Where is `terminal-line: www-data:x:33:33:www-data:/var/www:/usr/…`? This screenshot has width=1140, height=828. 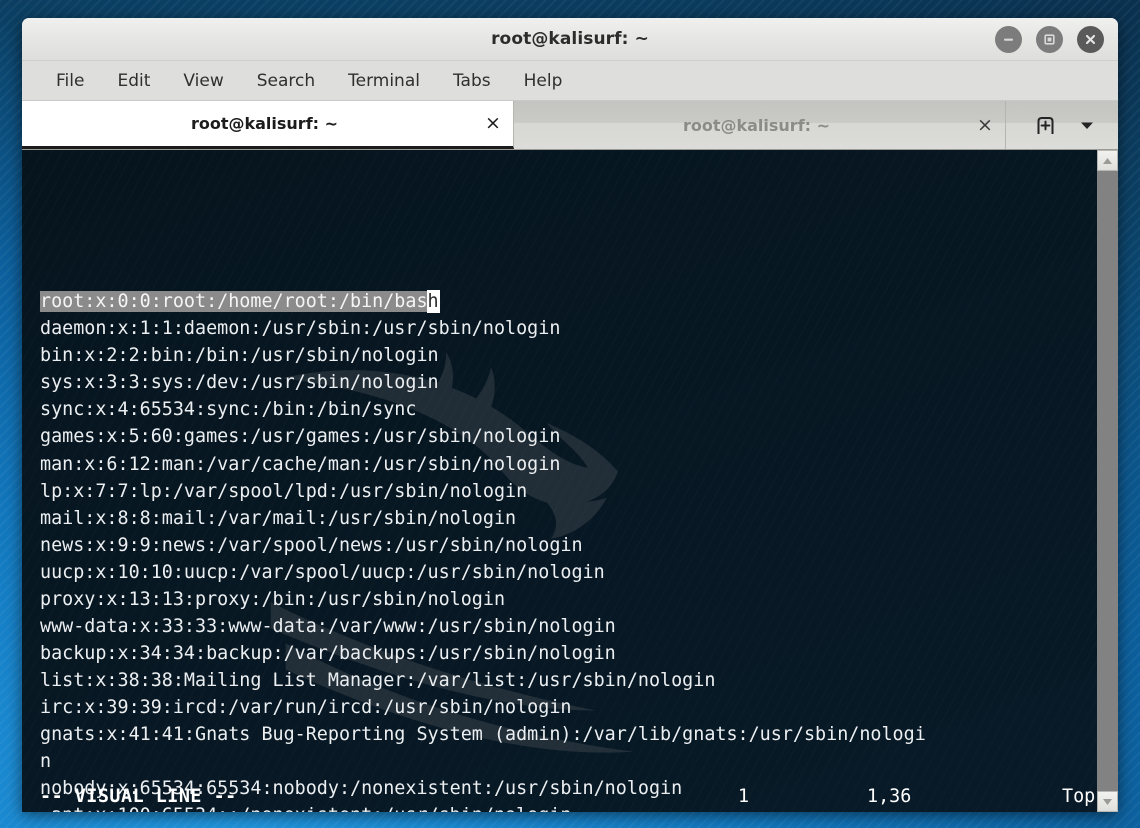
terminal-line: www-data:x:33:33:www-data:/var/www:/usr/… is located at coordinates (328, 626).